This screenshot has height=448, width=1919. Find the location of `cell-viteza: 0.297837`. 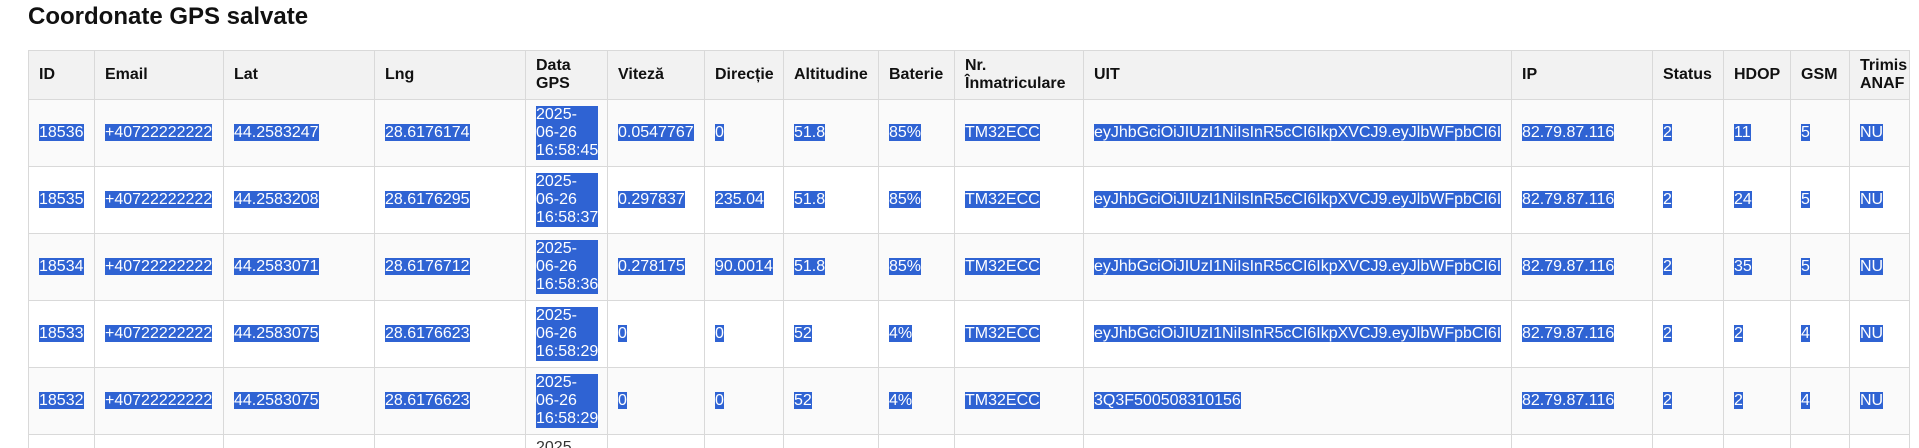

cell-viteza: 0.297837 is located at coordinates (656, 200).